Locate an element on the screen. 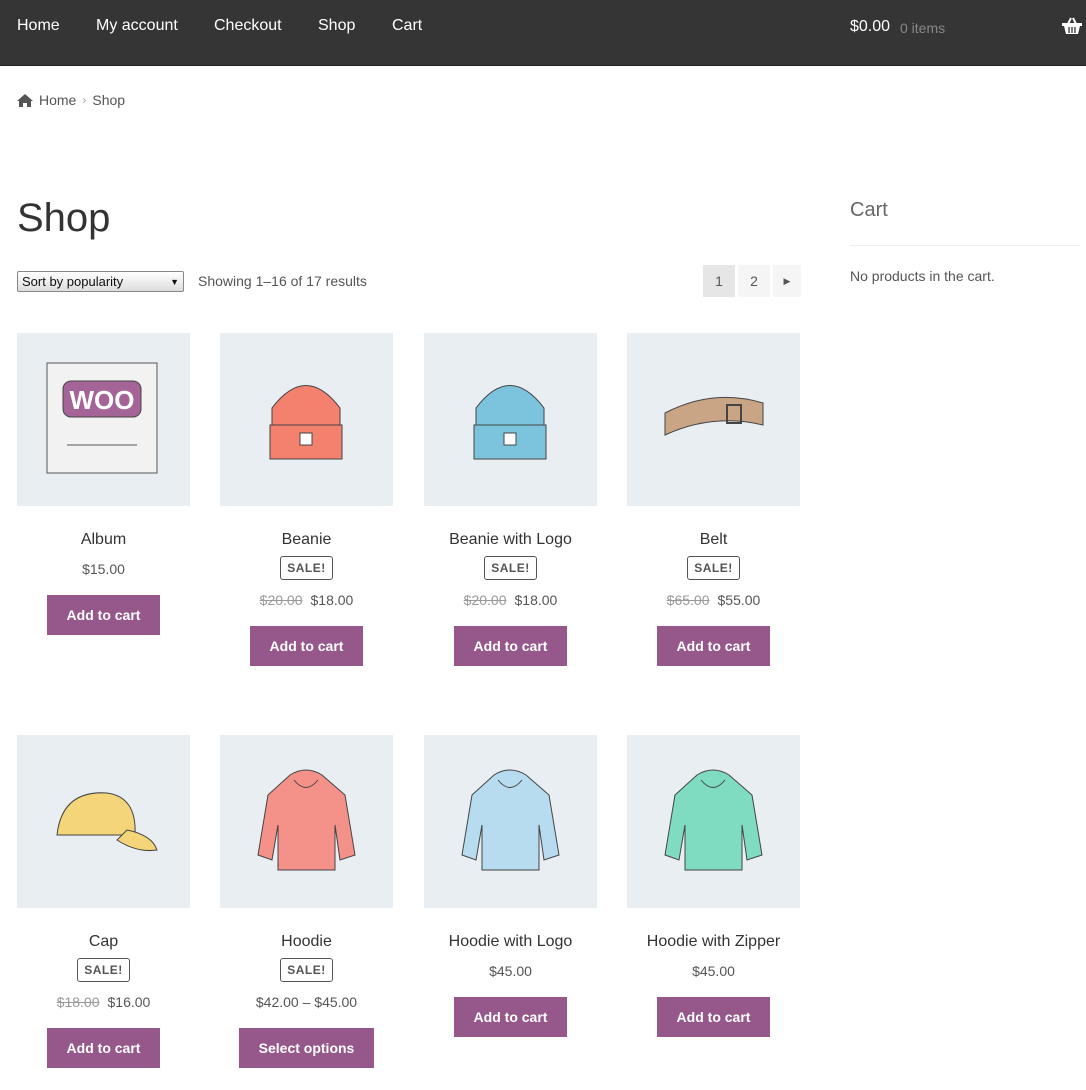 This screenshot has width=1086, height=1090. select-options-button: Select options is located at coordinates (306, 1048).